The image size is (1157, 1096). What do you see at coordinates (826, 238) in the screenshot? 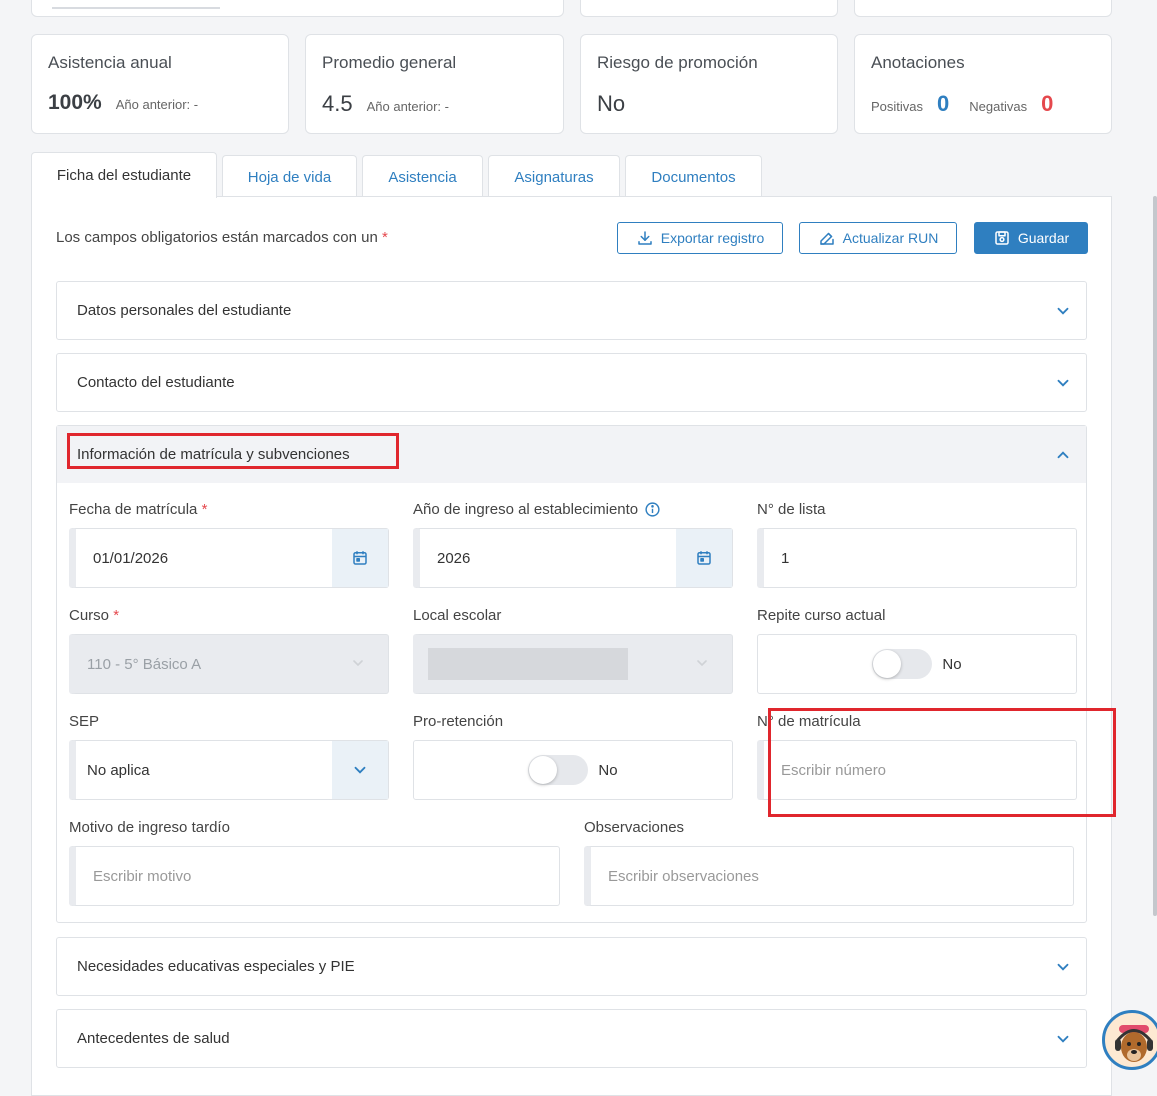
I see `edit-icon` at bounding box center [826, 238].